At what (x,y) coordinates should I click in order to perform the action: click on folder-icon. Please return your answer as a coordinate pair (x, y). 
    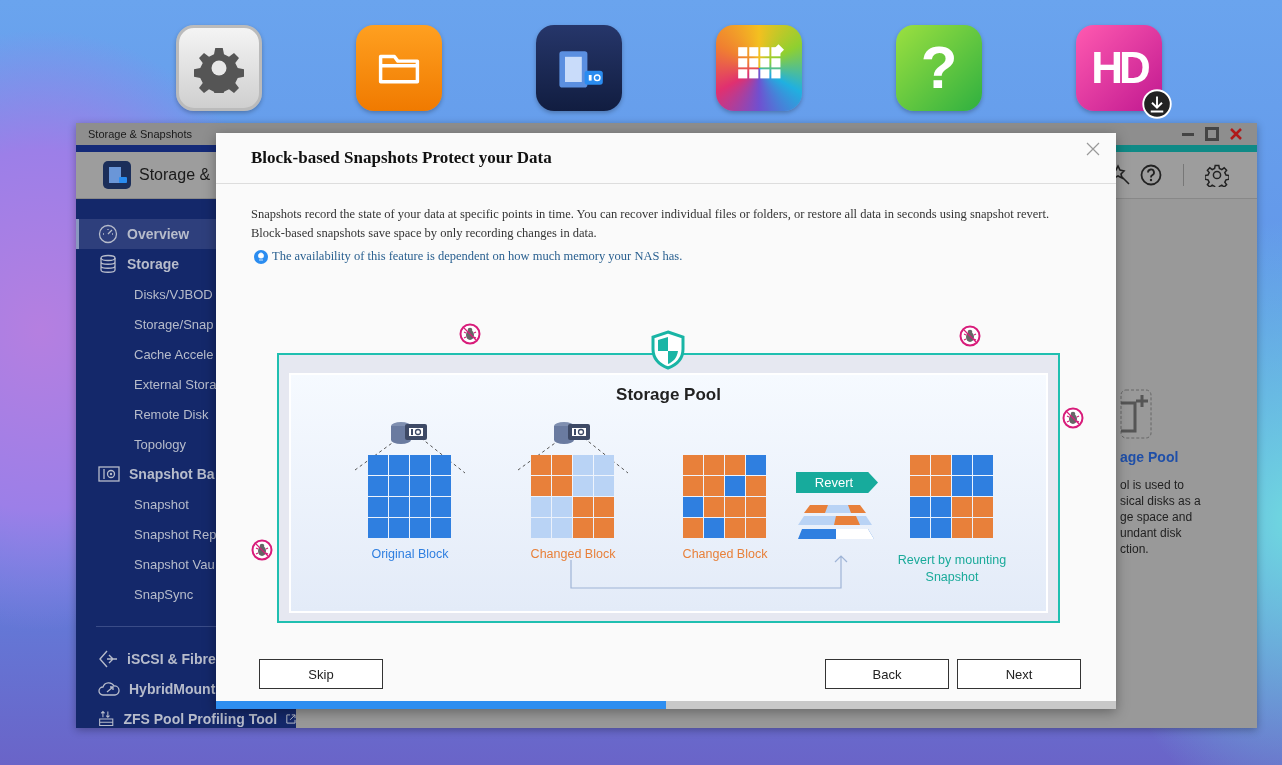
    Looking at the image, I should click on (399, 68).